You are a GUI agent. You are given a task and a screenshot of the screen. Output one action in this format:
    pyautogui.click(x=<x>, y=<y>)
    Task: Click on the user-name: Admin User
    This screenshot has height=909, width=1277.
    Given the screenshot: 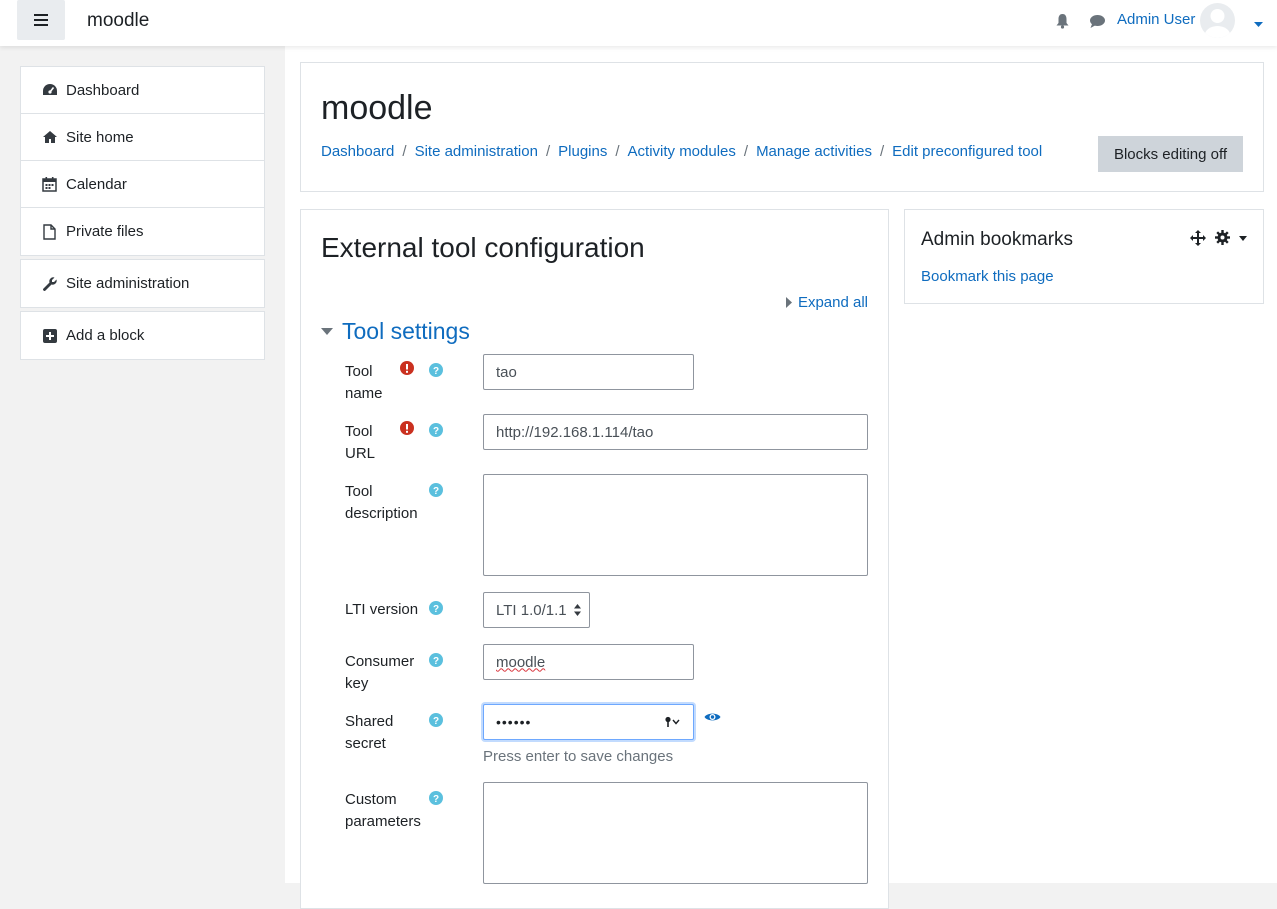 What is the action you would take?
    pyautogui.click(x=1156, y=19)
    